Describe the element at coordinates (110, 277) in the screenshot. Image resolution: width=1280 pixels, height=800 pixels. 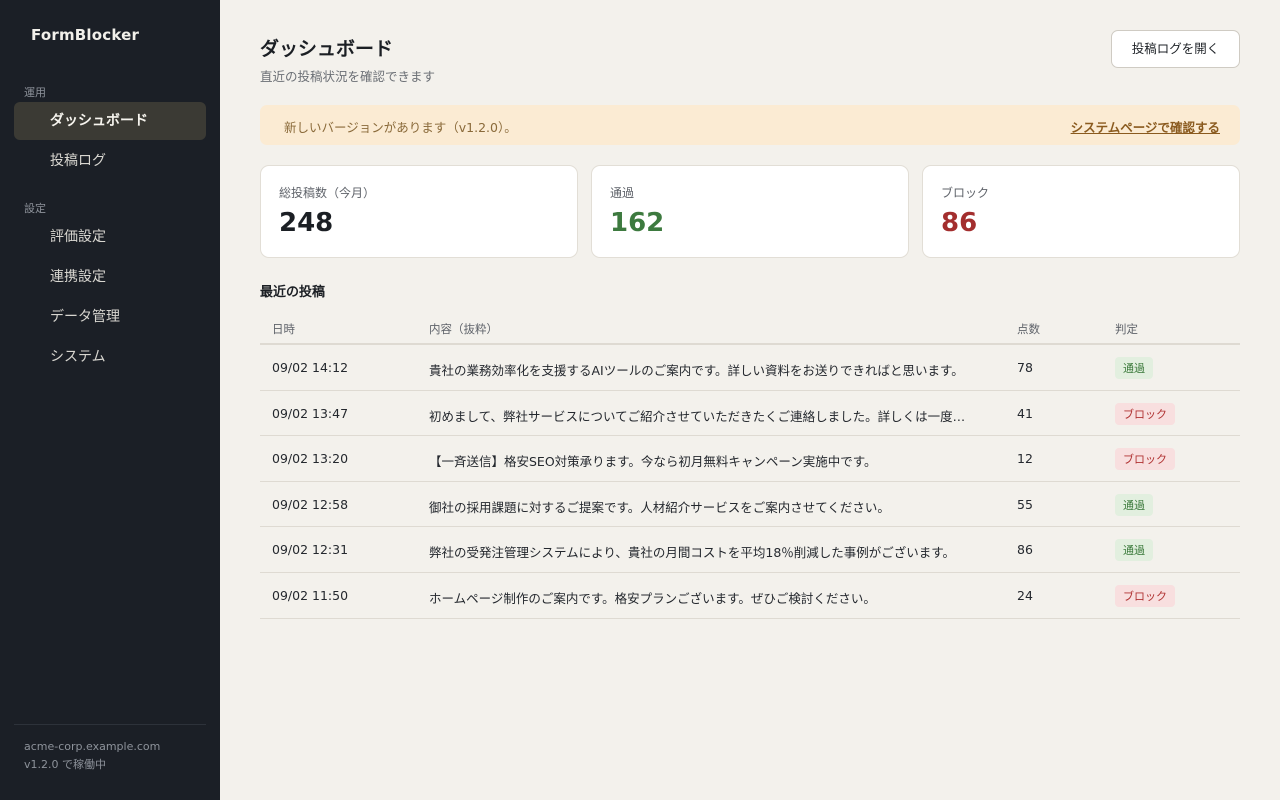
I see `sidebar-item-integration-settings: 連携設定` at that location.